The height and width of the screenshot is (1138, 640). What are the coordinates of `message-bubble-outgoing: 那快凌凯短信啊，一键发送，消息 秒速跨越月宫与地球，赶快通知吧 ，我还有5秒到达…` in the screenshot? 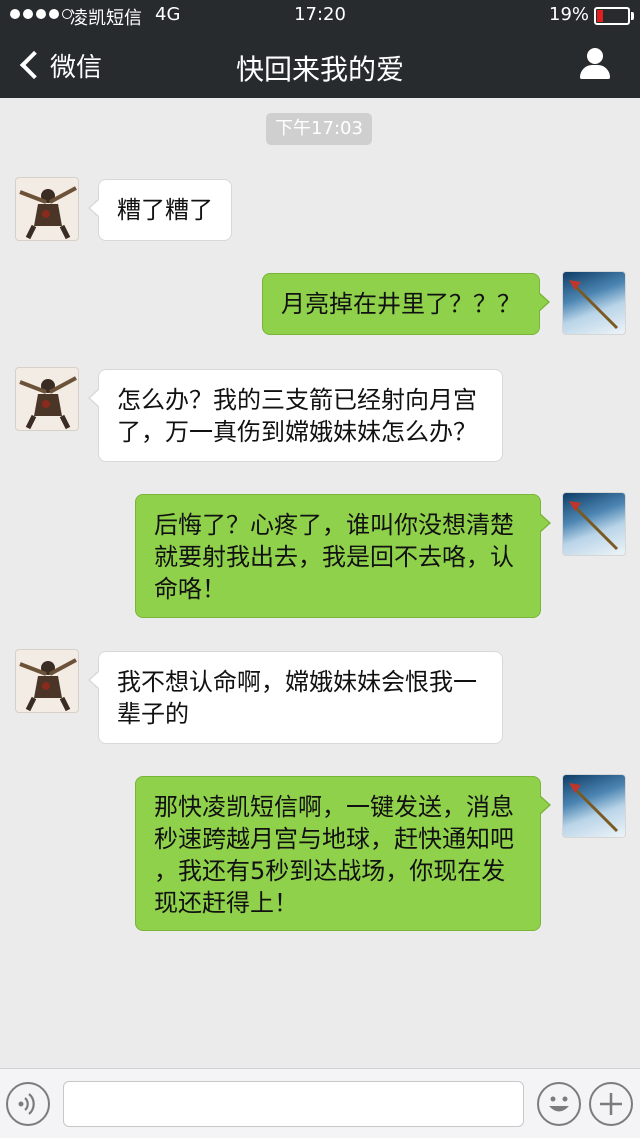 It's located at (343, 853).